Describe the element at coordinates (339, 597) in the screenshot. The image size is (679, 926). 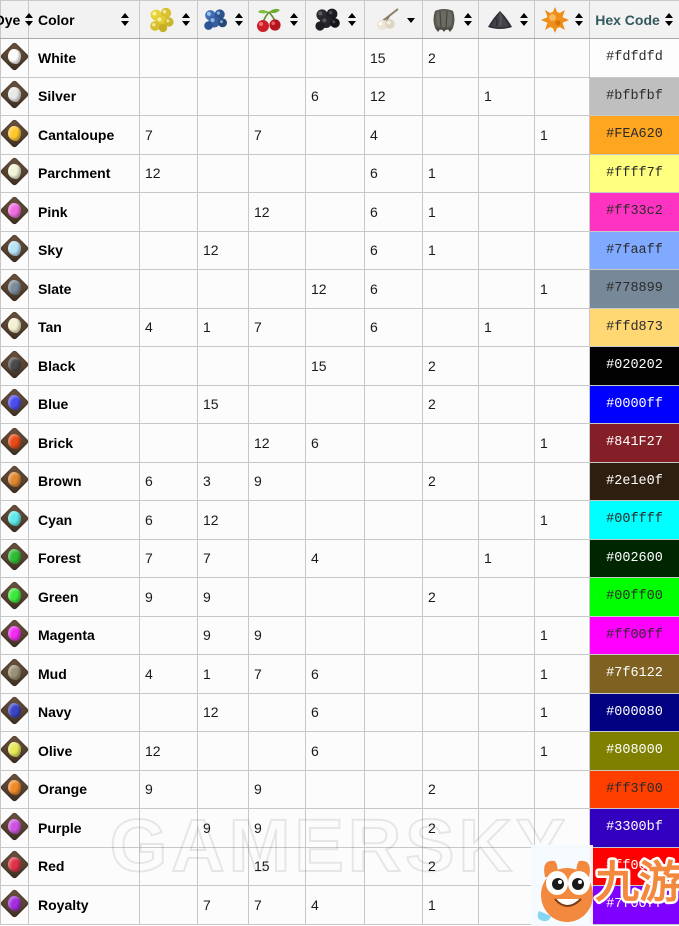
I see `table-row: Green 9 9 2 #00ff00` at that location.